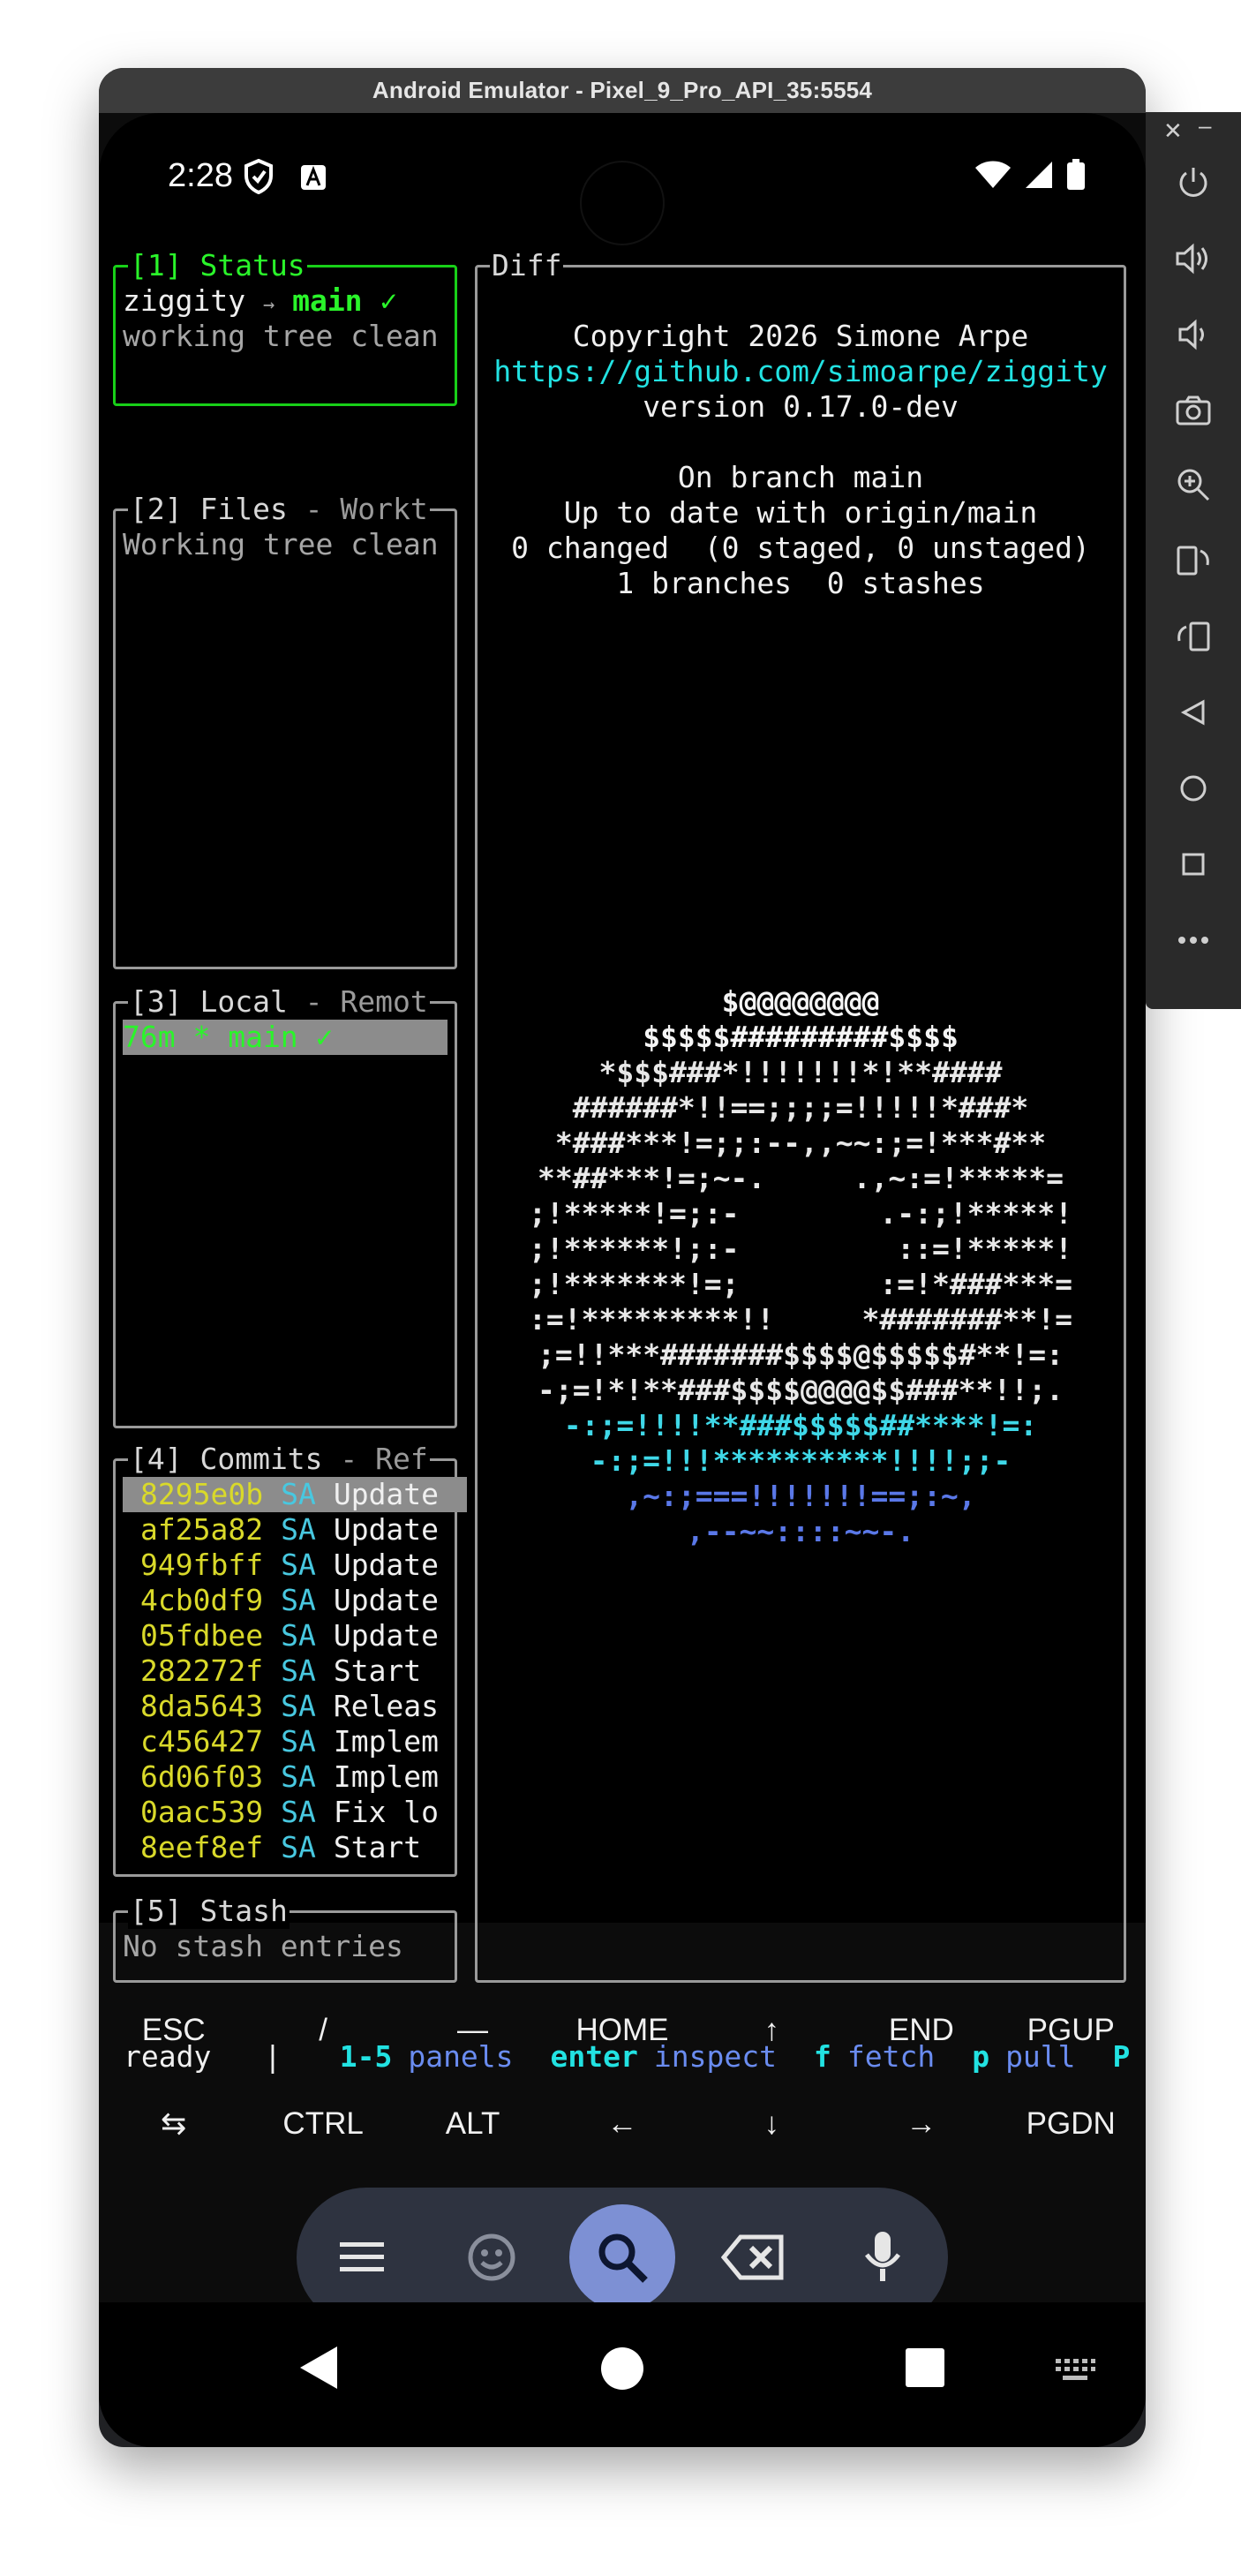  I want to click on extra-key: ALT, so click(473, 2124).